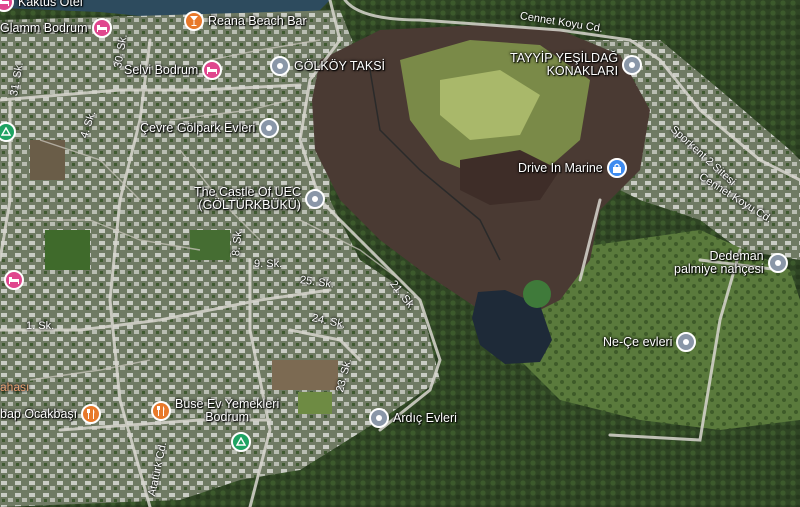 This screenshot has width=800, height=507. I want to click on poi-label: The Castle Of UEC (GÖLTÜRKBÜKÜ), so click(247, 199).